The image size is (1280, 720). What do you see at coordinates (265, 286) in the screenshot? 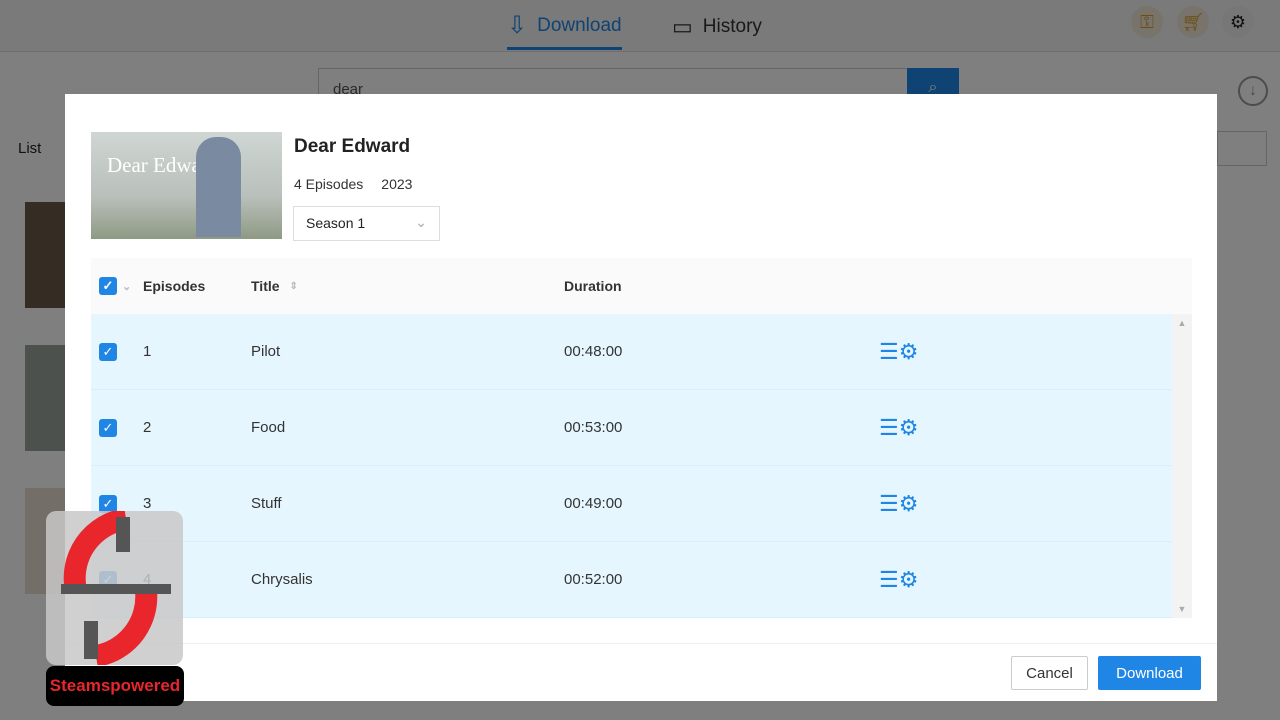
I see `col-title: Title` at bounding box center [265, 286].